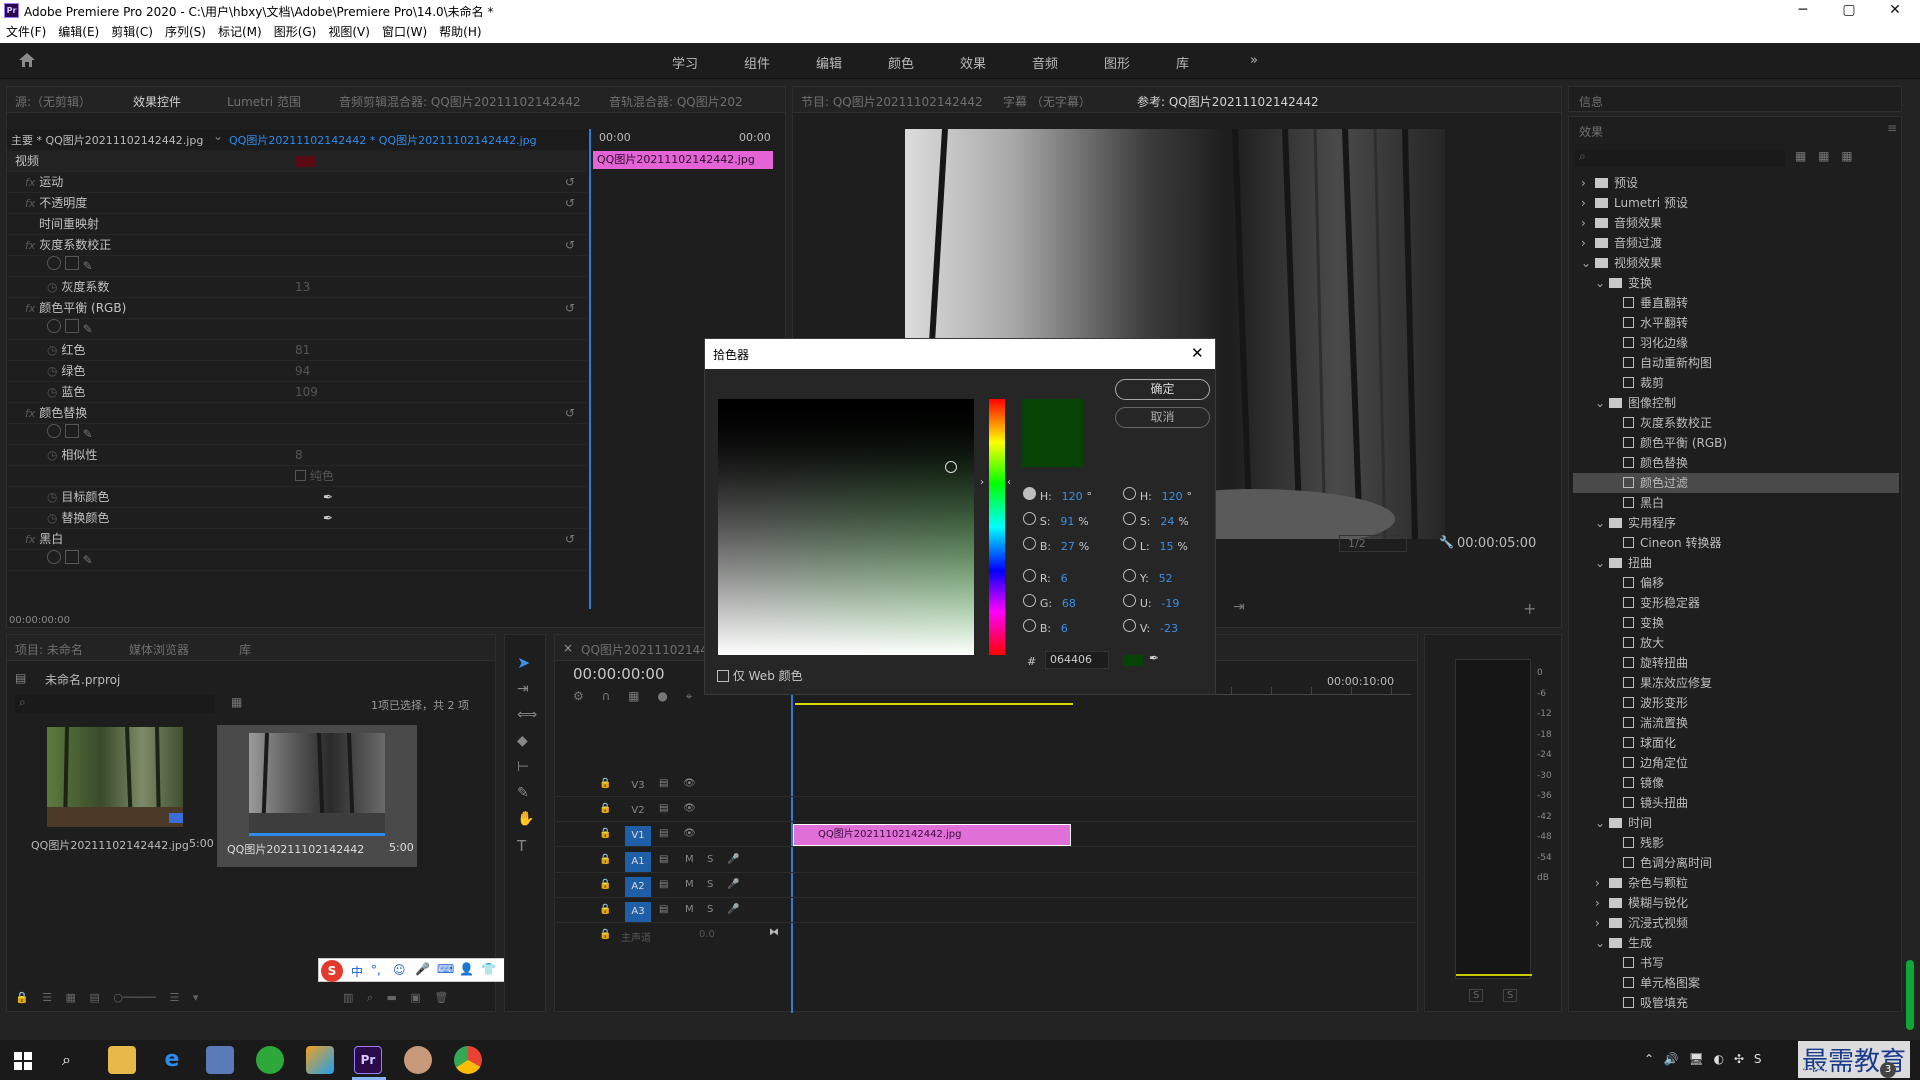 The width and height of the screenshot is (1920, 1080). What do you see at coordinates (1057, 553) in the screenshot?
I see `field-hsb-b: B: 27 %` at bounding box center [1057, 553].